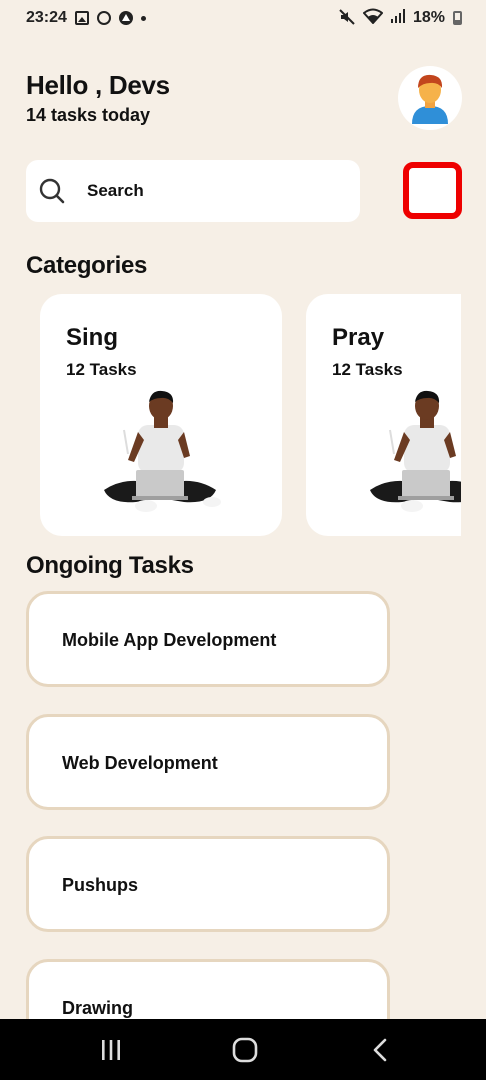 The width and height of the screenshot is (486, 1080). Describe the element at coordinates (243, 18) in the screenshot. I see `status-bar: 23:24 18%` at that location.